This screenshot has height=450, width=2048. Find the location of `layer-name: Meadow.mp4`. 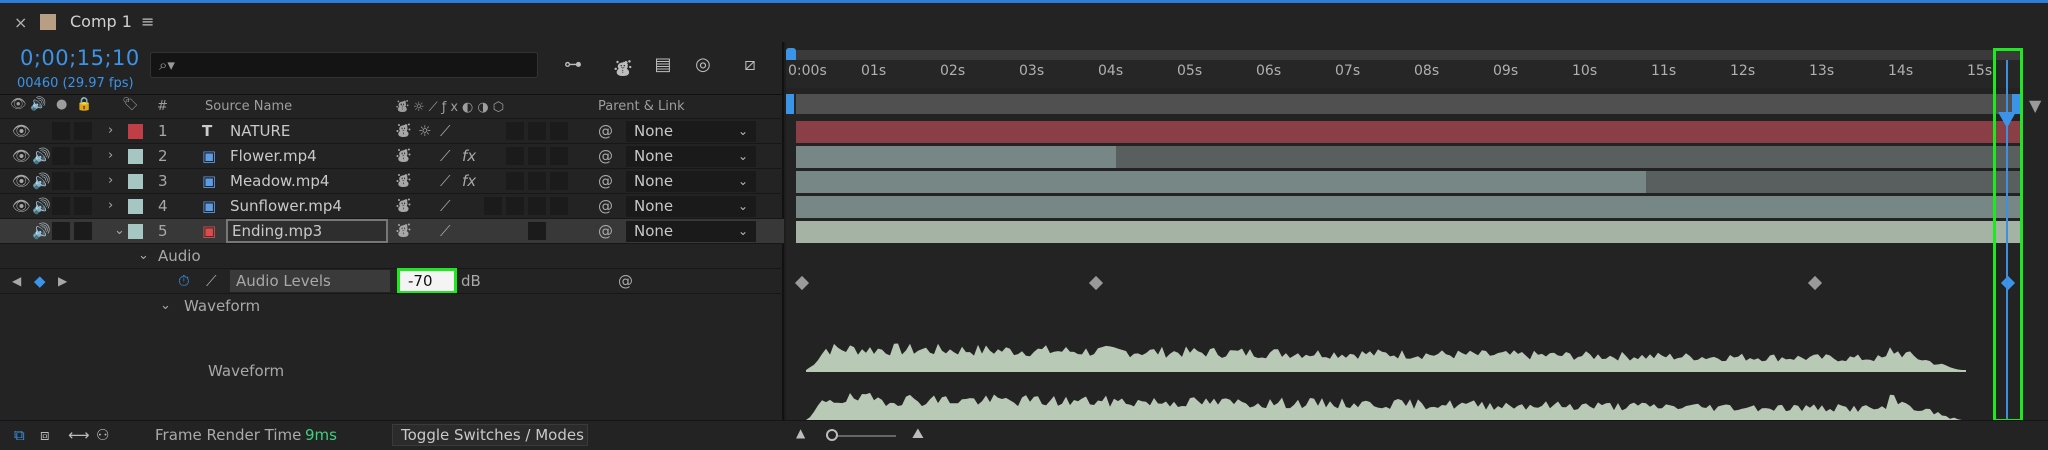

layer-name: Meadow.mp4 is located at coordinates (279, 181).